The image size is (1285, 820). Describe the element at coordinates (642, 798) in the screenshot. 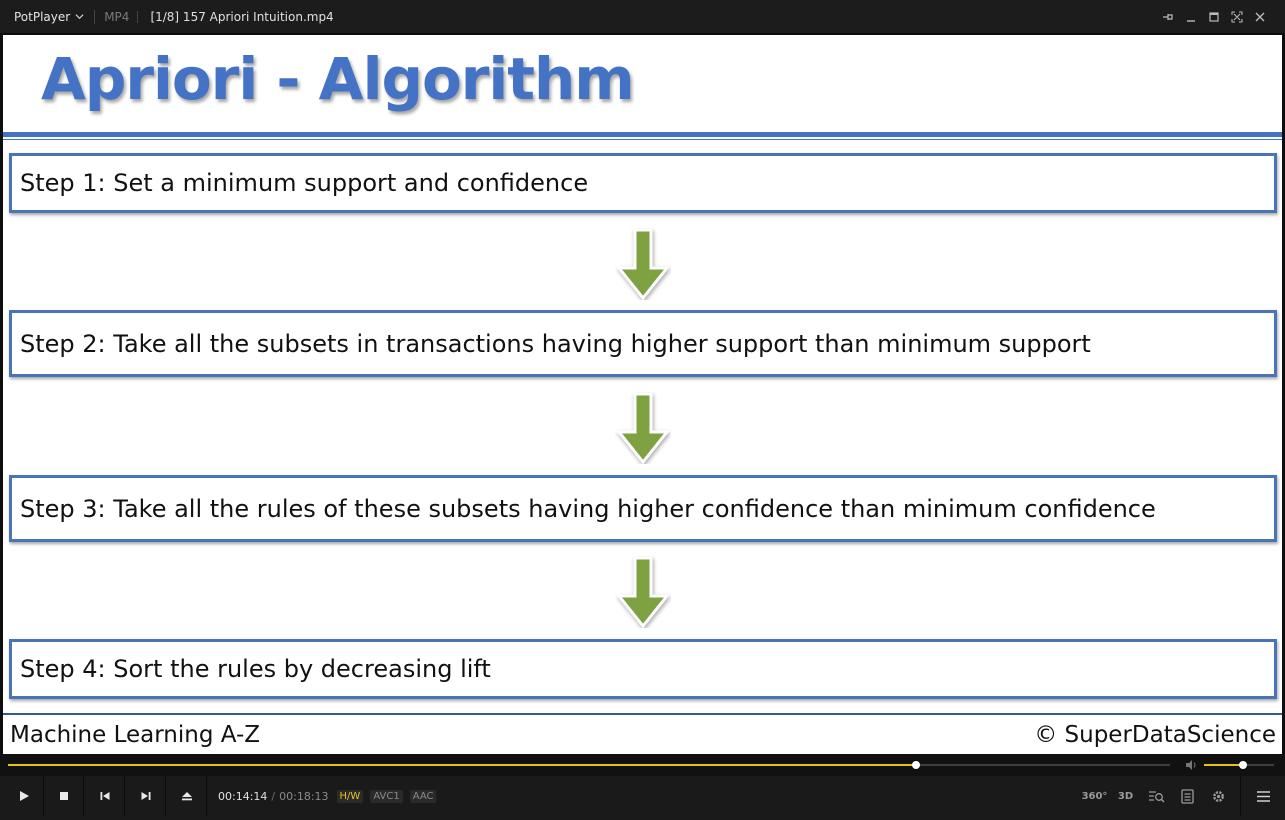

I see `control-bar: 00:14:14 / 00:18:13 H/W AVC1 AAC 360° 3D` at that location.